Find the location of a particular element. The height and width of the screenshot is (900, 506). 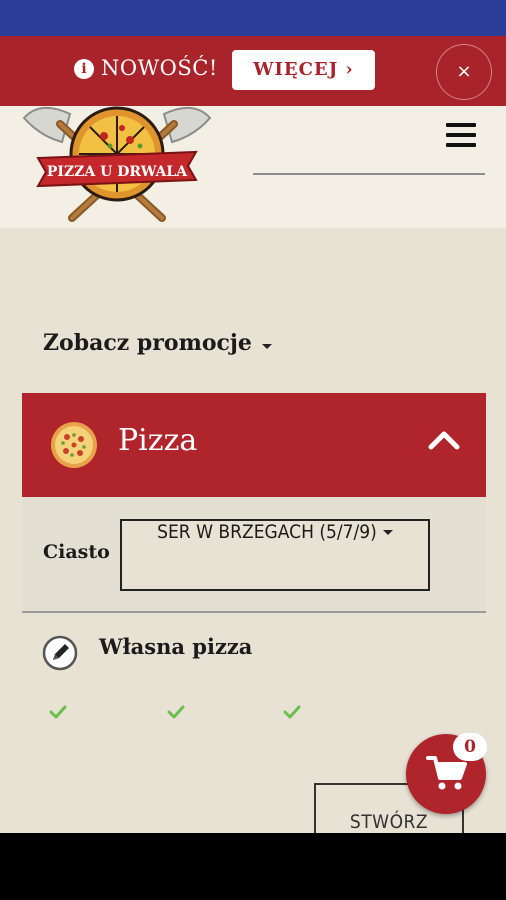

navigation-bar is located at coordinates (253, 866).